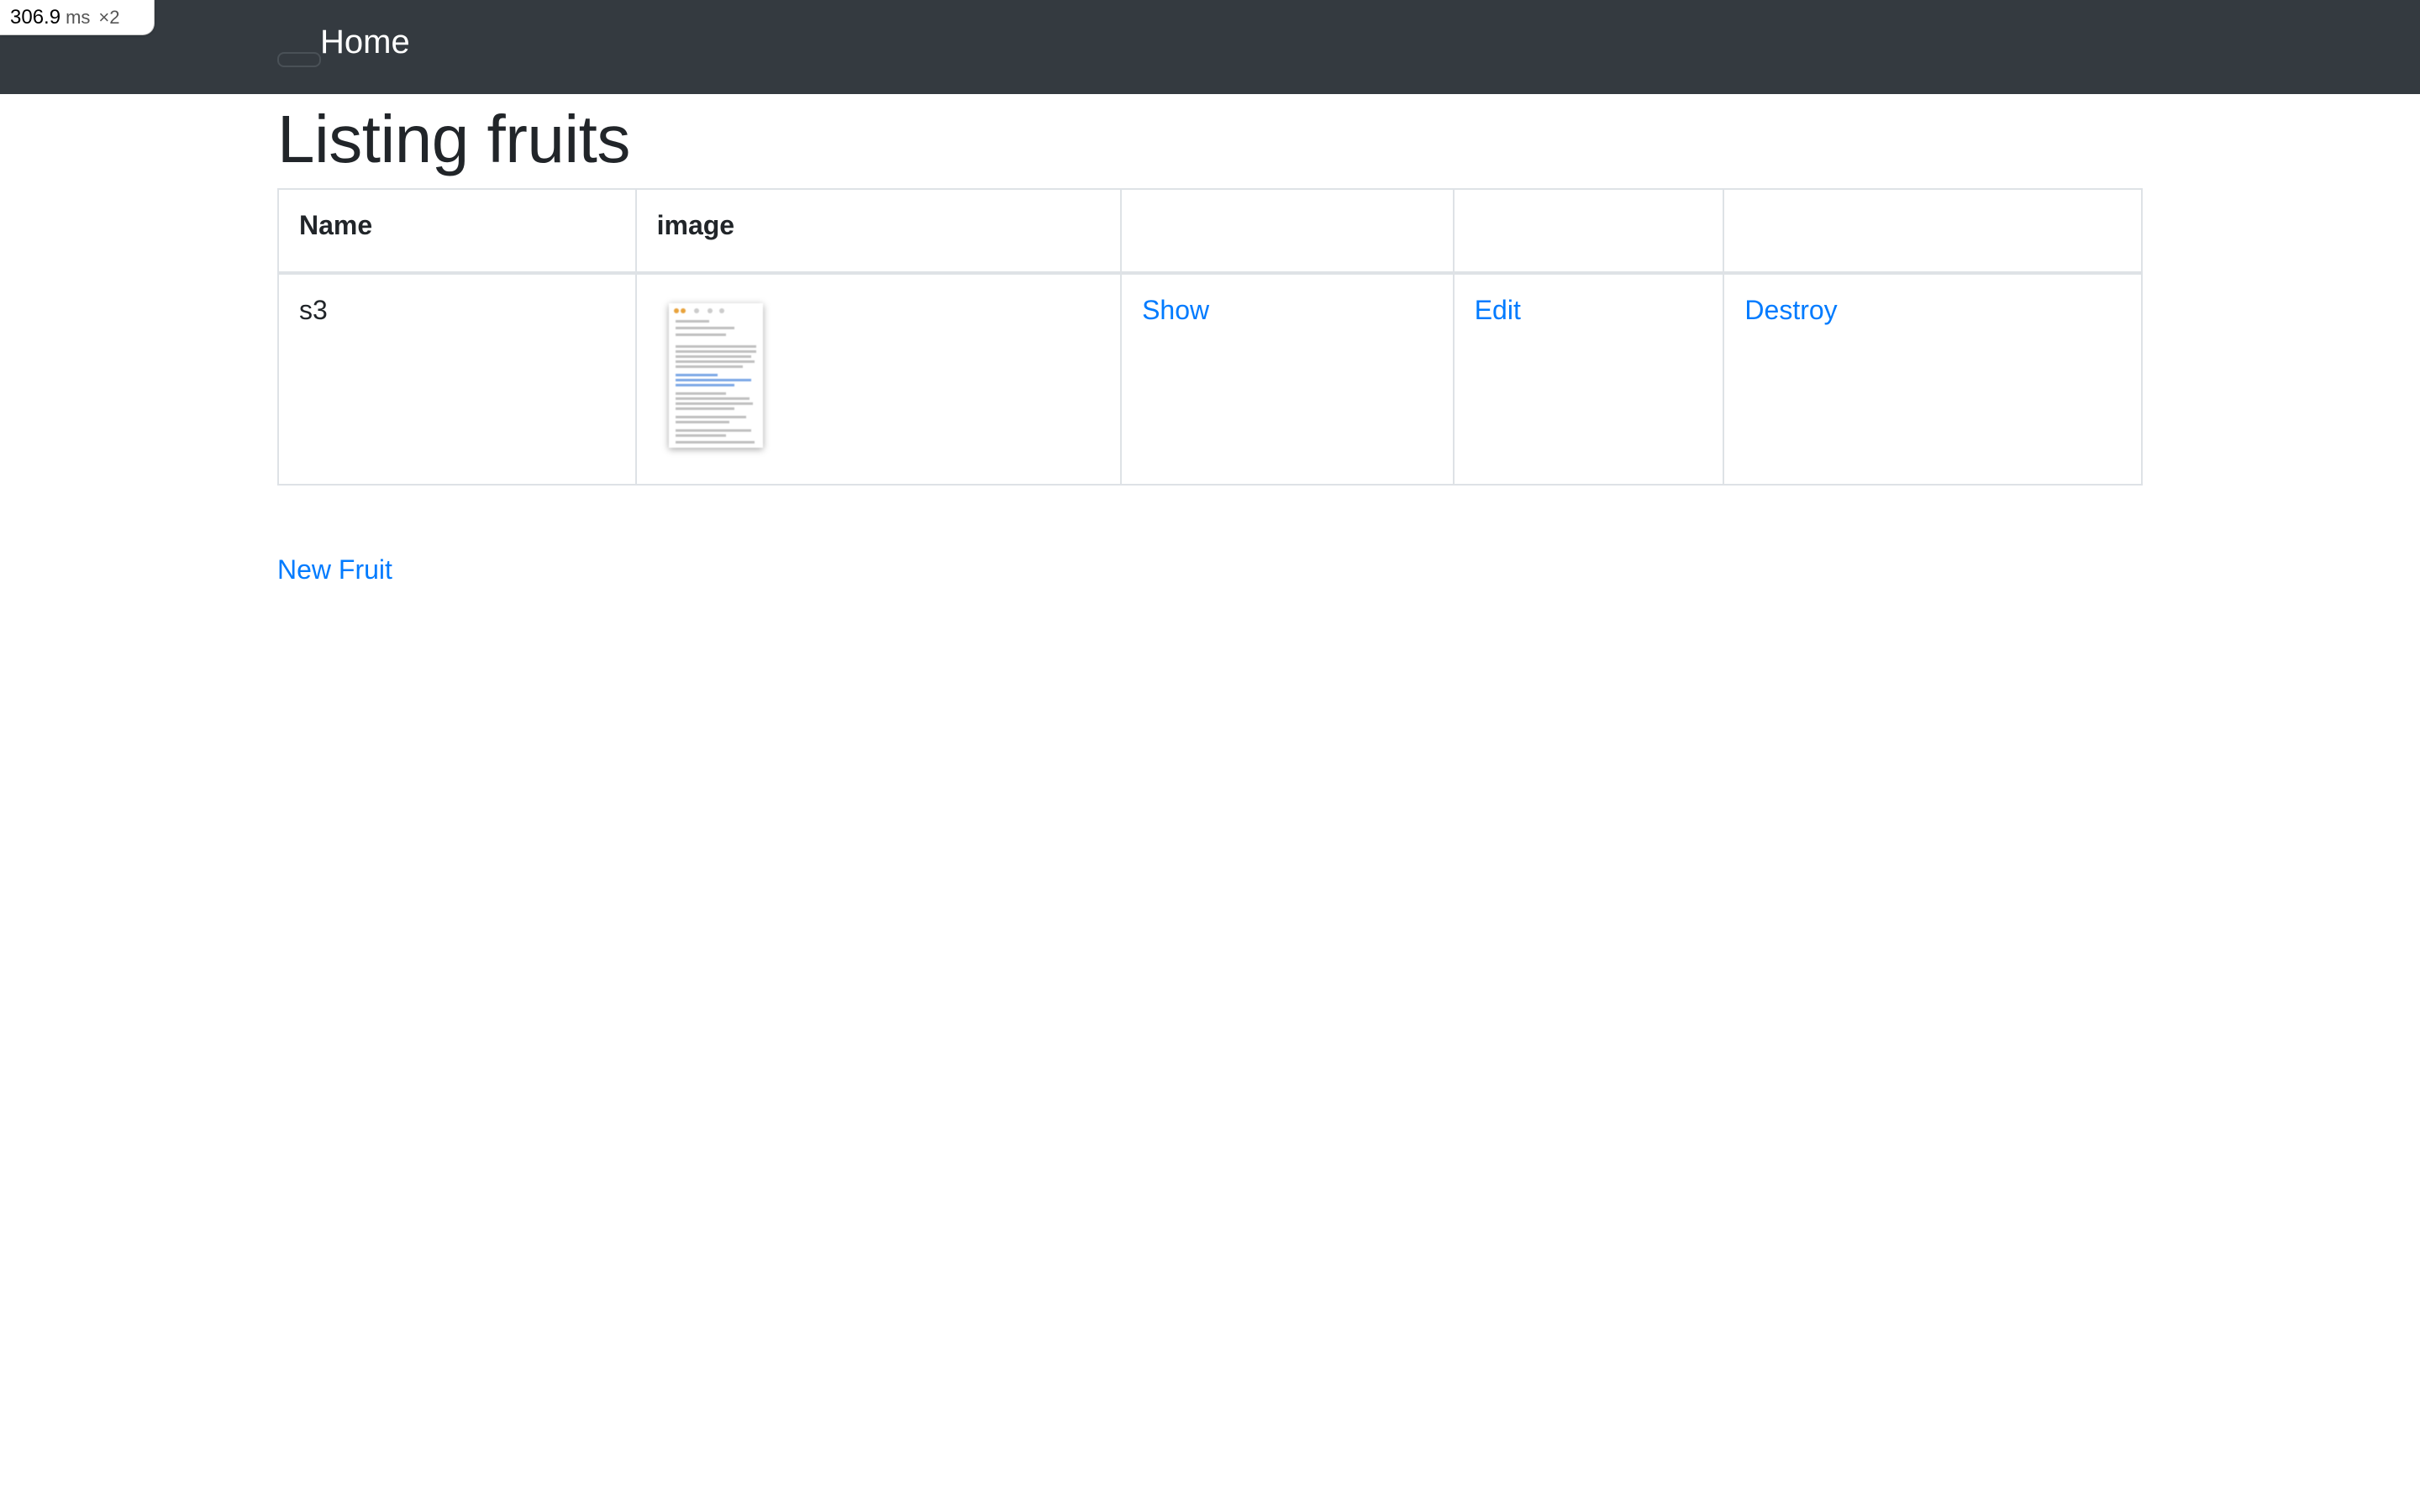 The image size is (2420, 1512). Describe the element at coordinates (1498, 310) in the screenshot. I see `edit-link: Edit` at that location.